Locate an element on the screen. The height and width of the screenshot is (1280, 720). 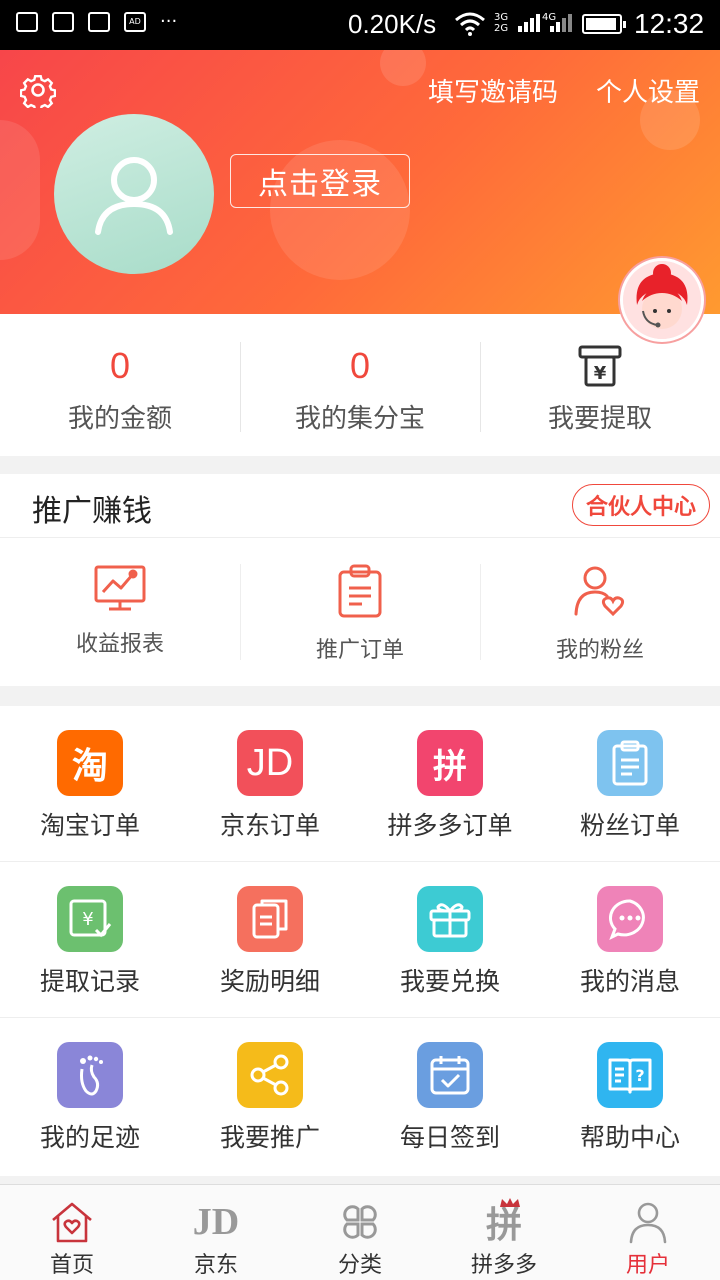
reward-details: 奖励明细 is located at coordinates (270, 939).